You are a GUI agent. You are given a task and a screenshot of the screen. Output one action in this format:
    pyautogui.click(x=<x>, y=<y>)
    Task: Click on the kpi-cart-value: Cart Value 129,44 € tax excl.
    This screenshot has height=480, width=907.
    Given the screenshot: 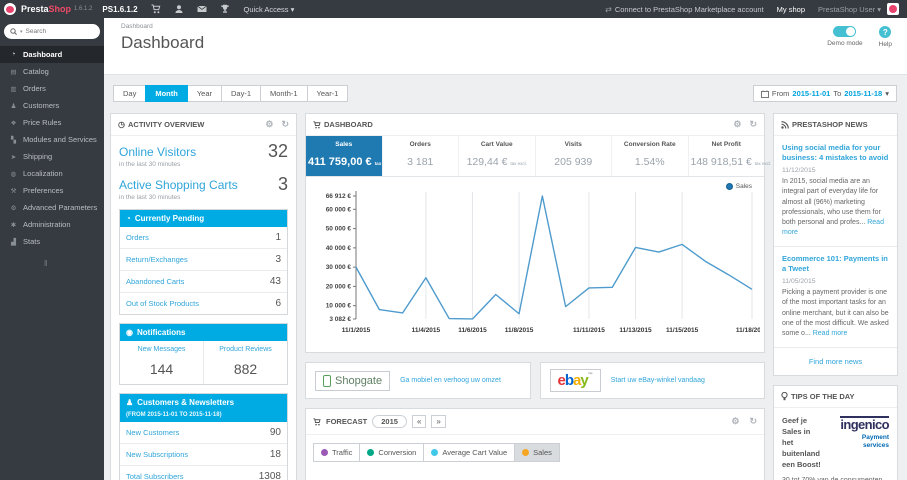 What is the action you would take?
    pyautogui.click(x=496, y=156)
    